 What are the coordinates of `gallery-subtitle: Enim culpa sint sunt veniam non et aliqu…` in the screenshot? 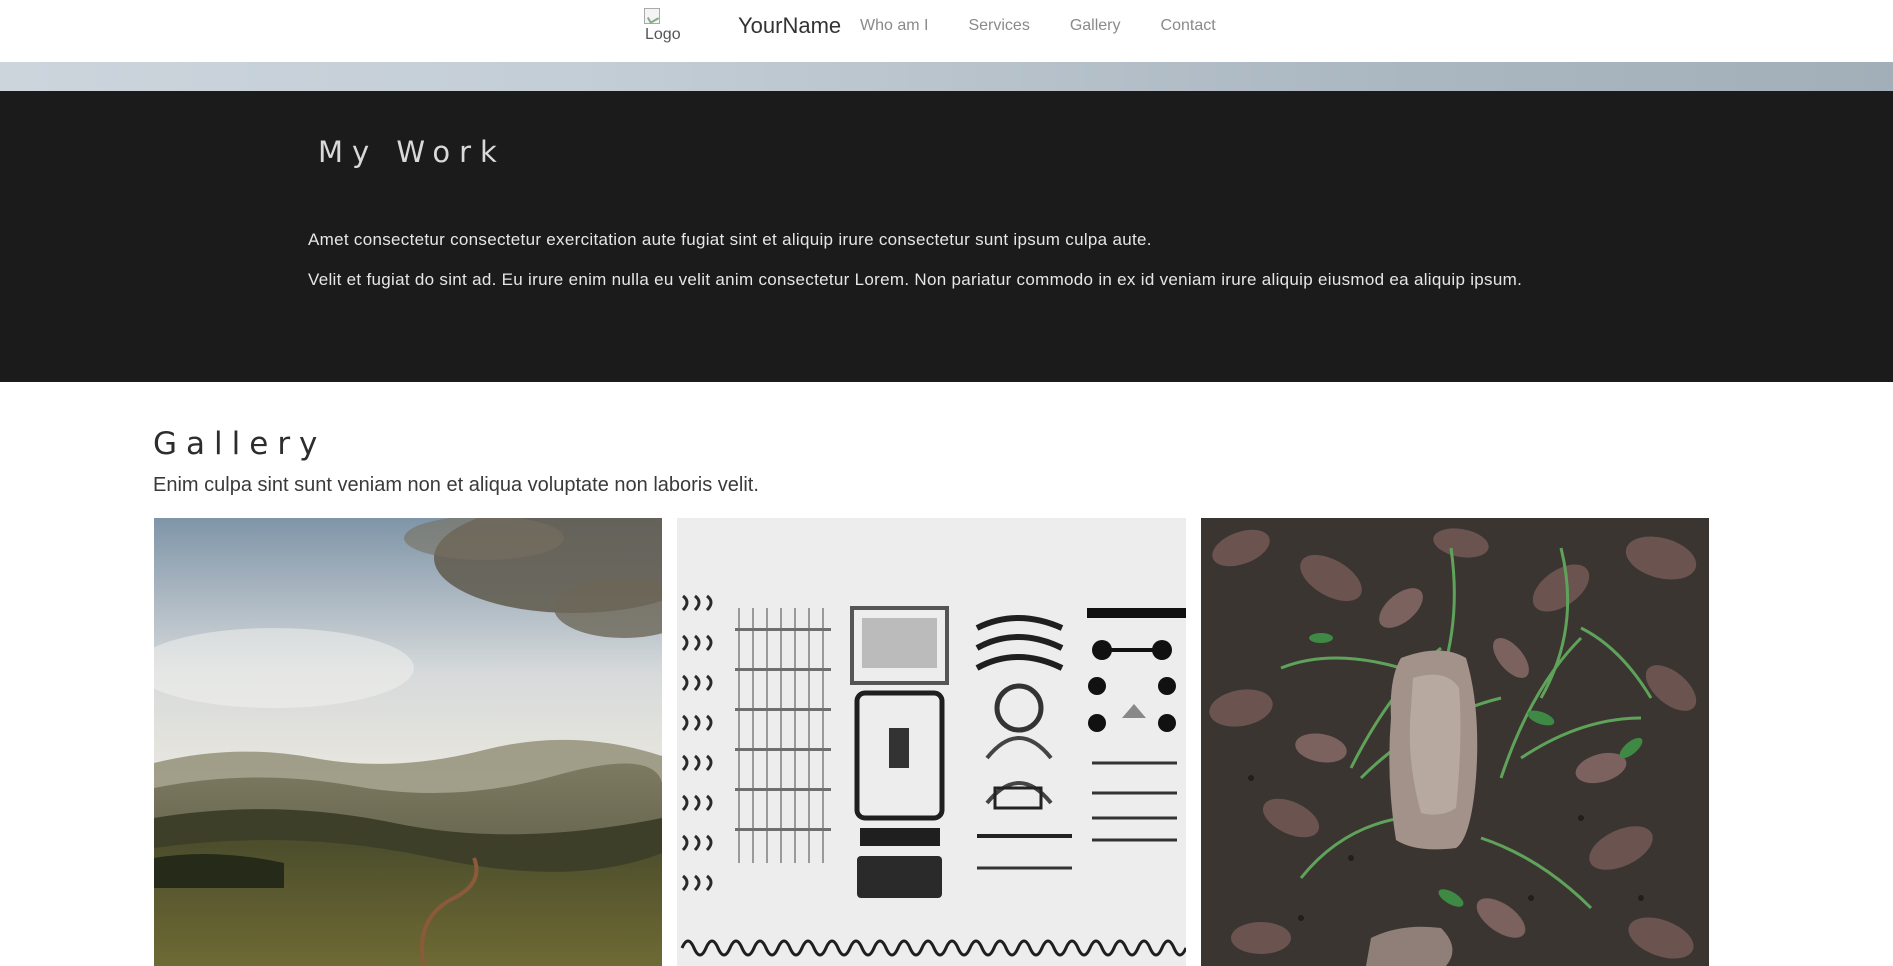 It's located at (456, 485).